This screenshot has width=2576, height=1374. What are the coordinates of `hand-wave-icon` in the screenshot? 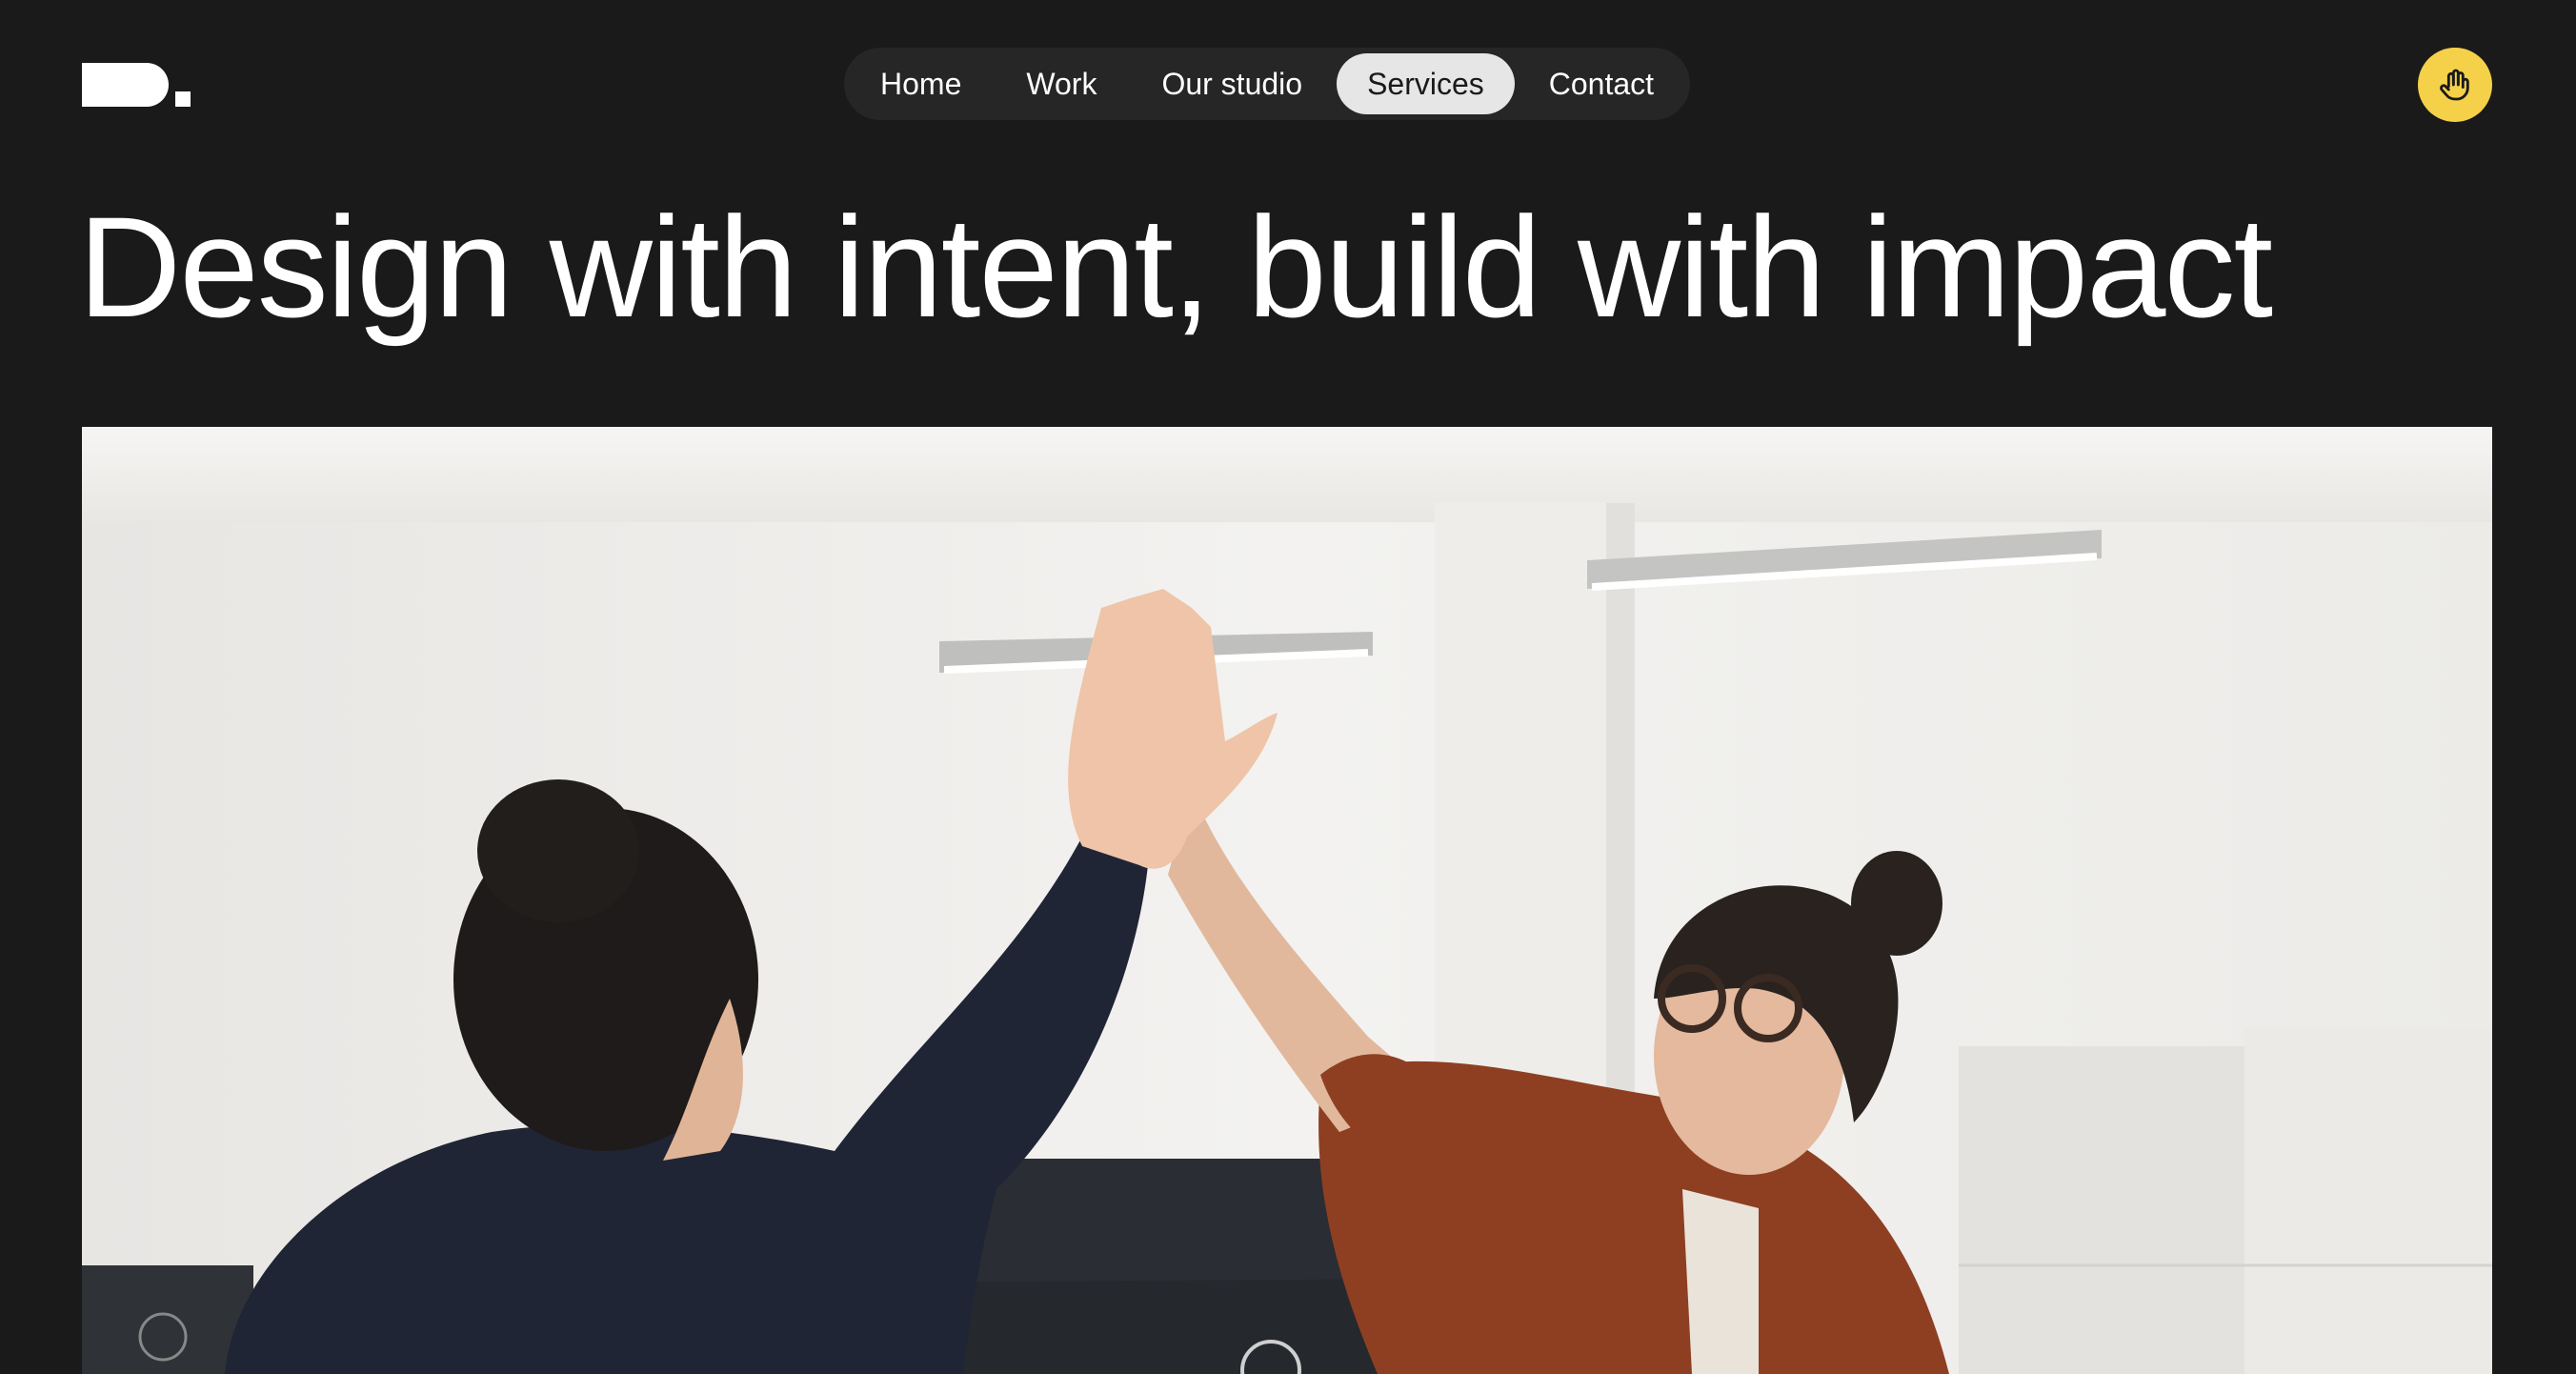 It's located at (2454, 85).